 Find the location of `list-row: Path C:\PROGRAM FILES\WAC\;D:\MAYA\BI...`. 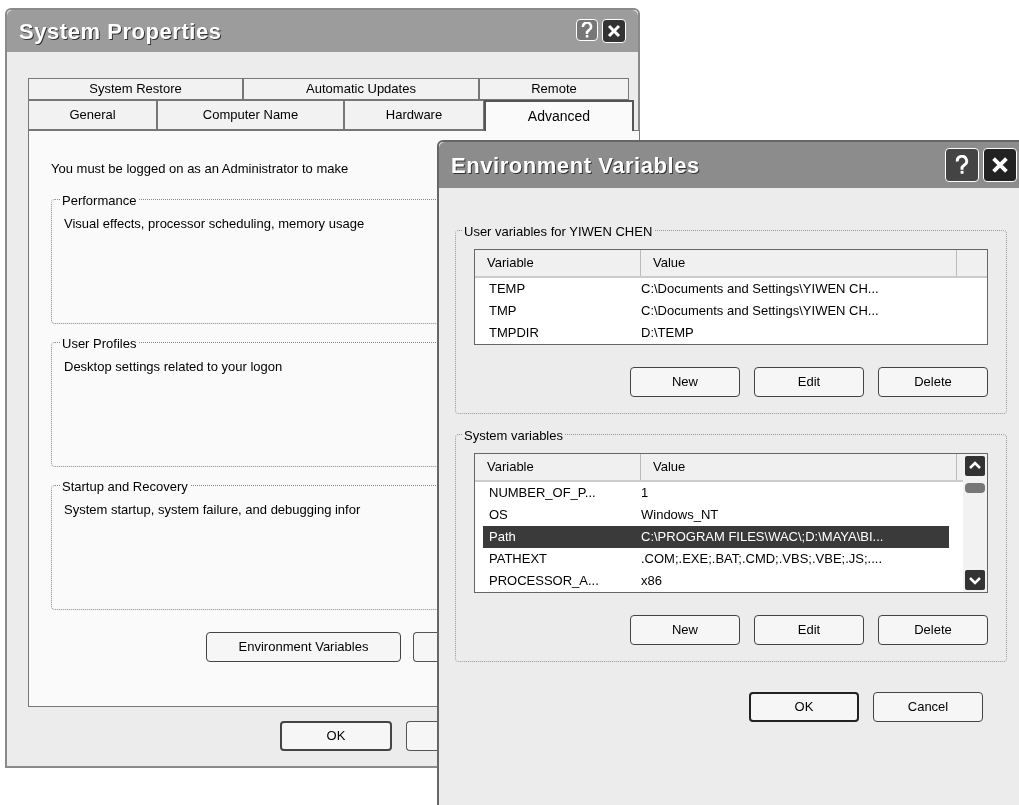

list-row: Path C:\PROGRAM FILES\WAC\;D:\MAYA\BI... is located at coordinates (716, 537).